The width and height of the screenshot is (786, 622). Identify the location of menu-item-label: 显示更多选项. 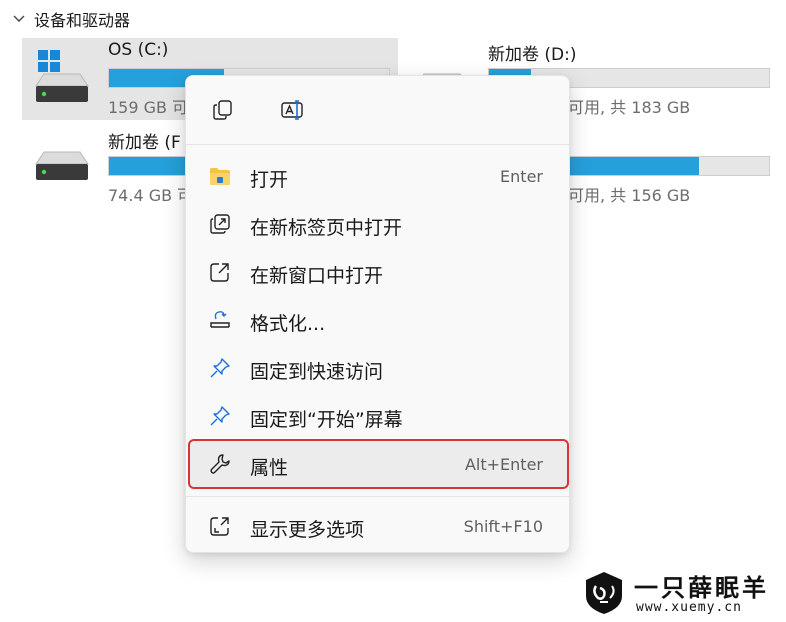
(307, 530).